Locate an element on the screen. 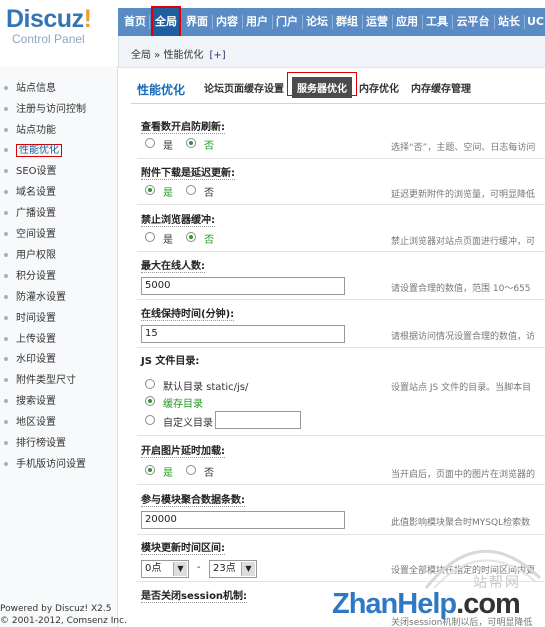 This screenshot has height=627, width=545. sidebar-item-upload: 上传设置 is located at coordinates (30, 340).